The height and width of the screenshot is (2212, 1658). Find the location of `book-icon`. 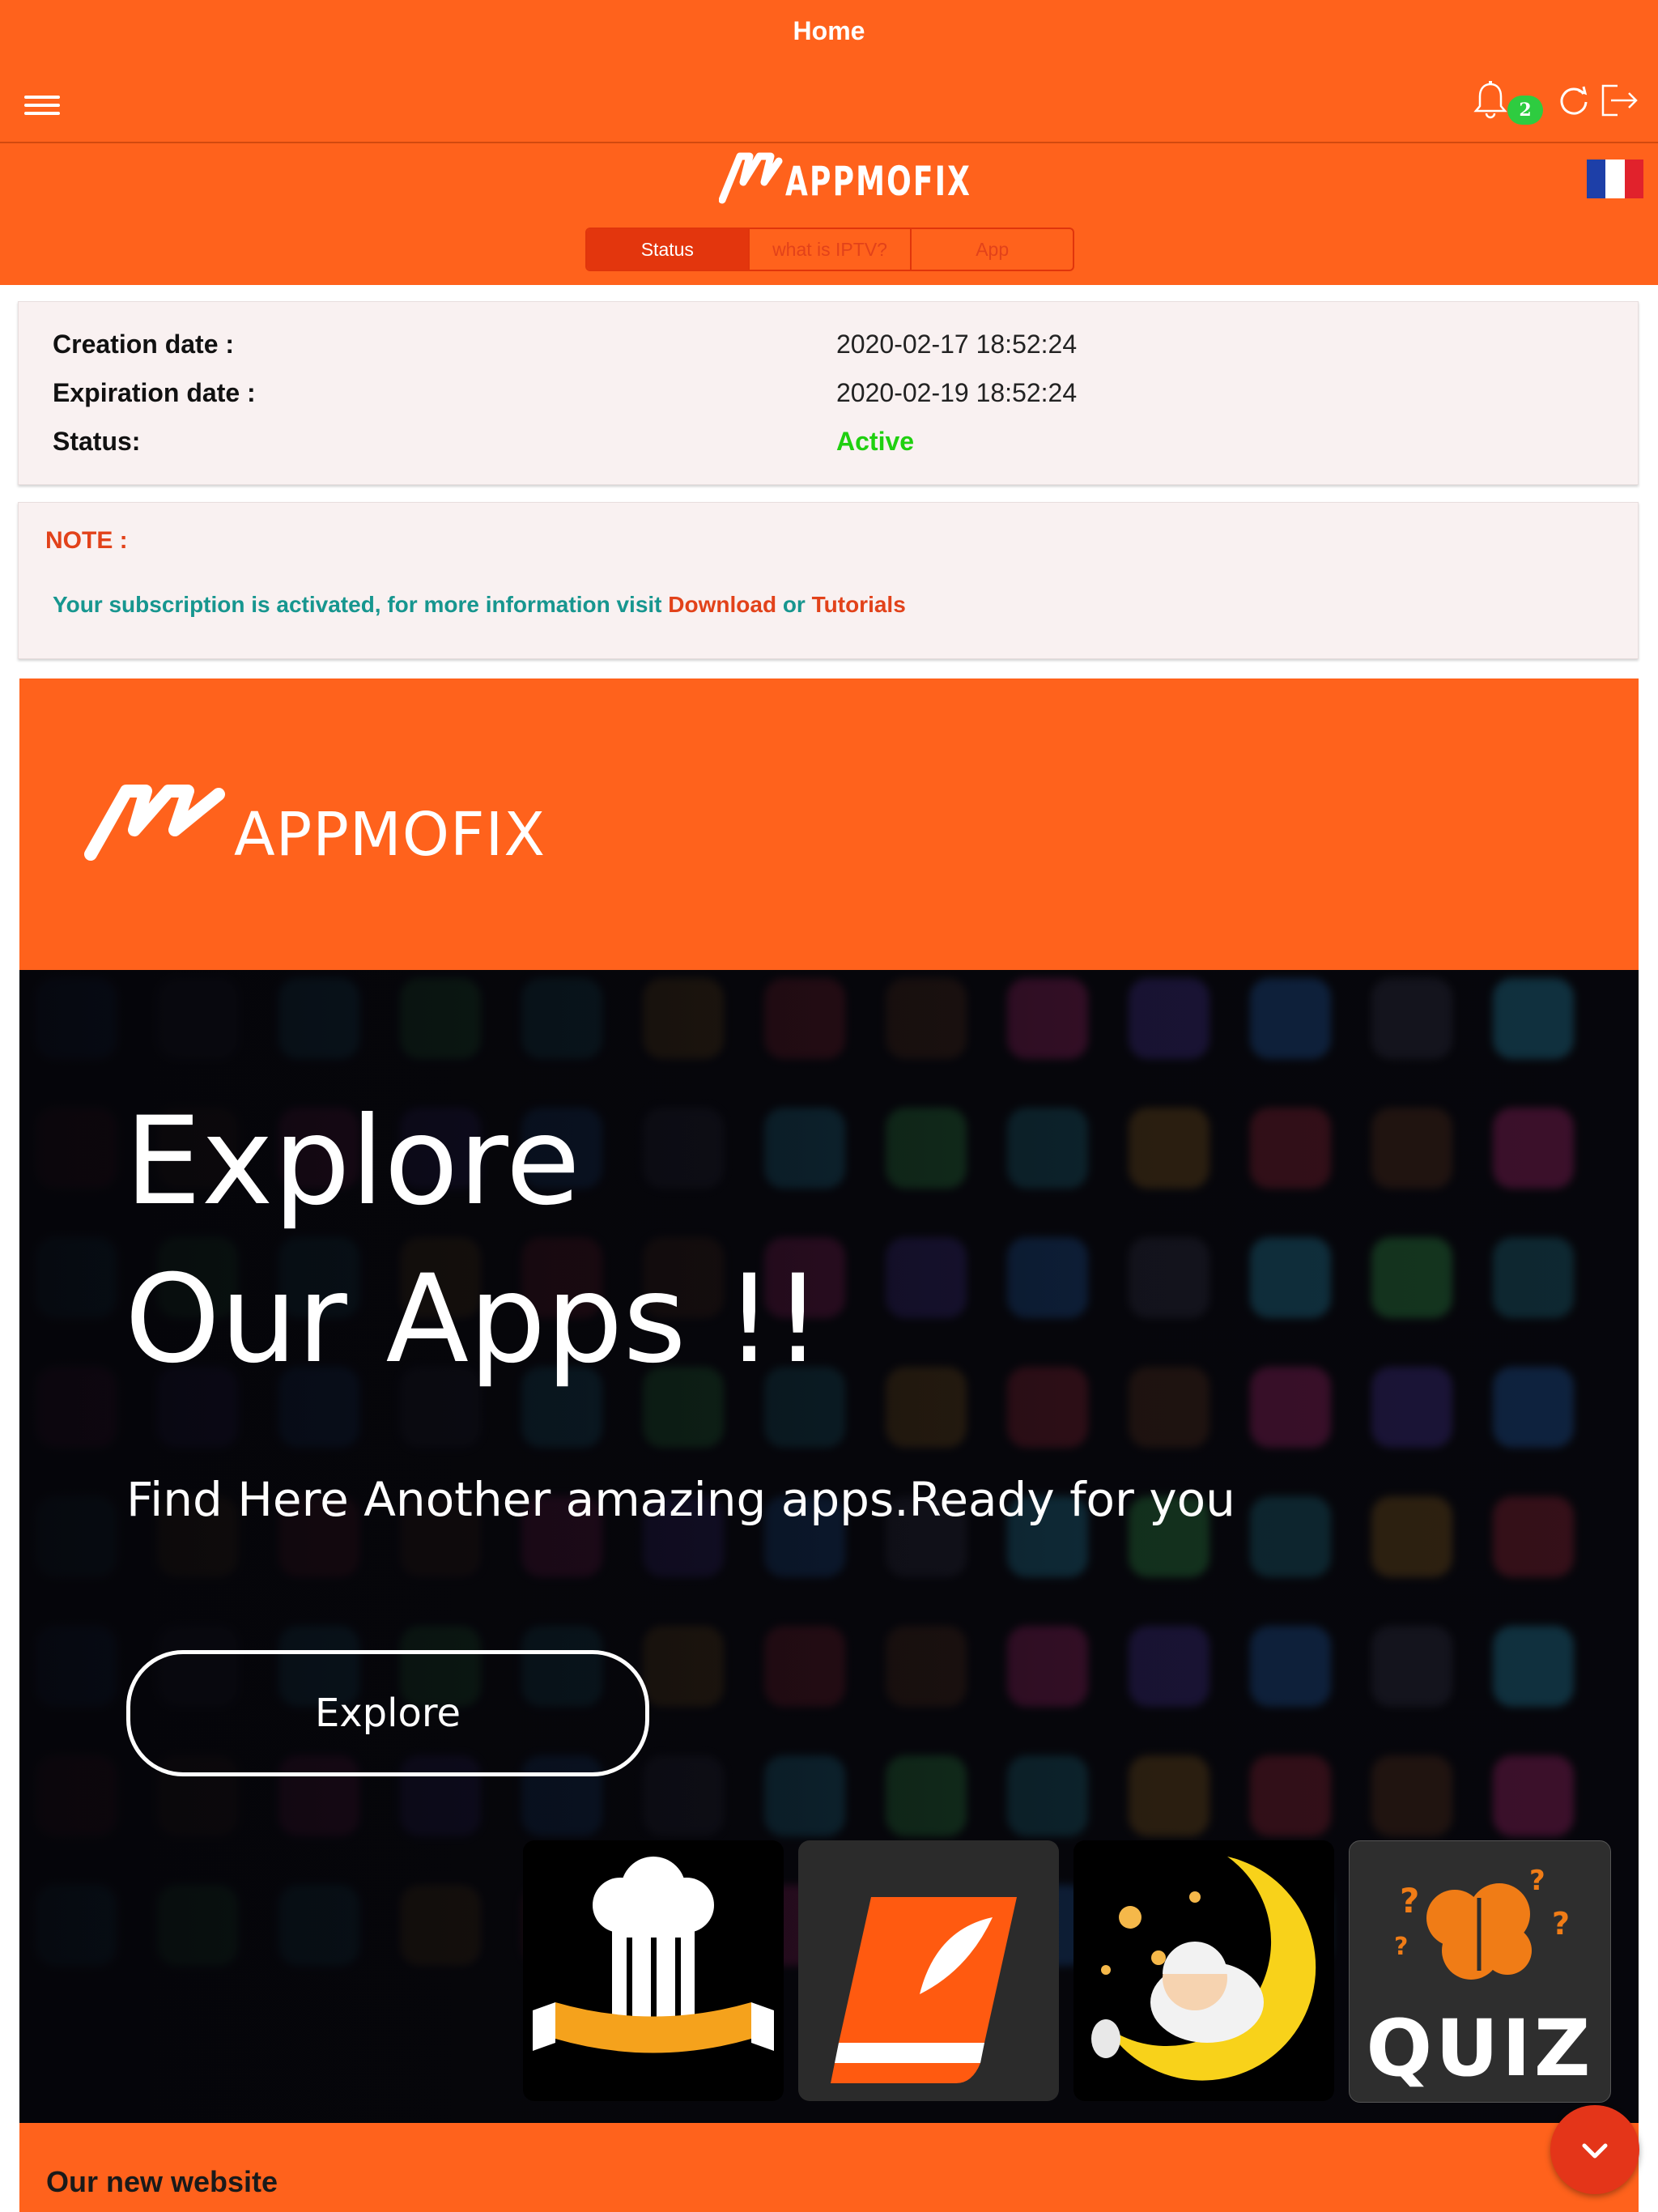

book-icon is located at coordinates (924, 1990).